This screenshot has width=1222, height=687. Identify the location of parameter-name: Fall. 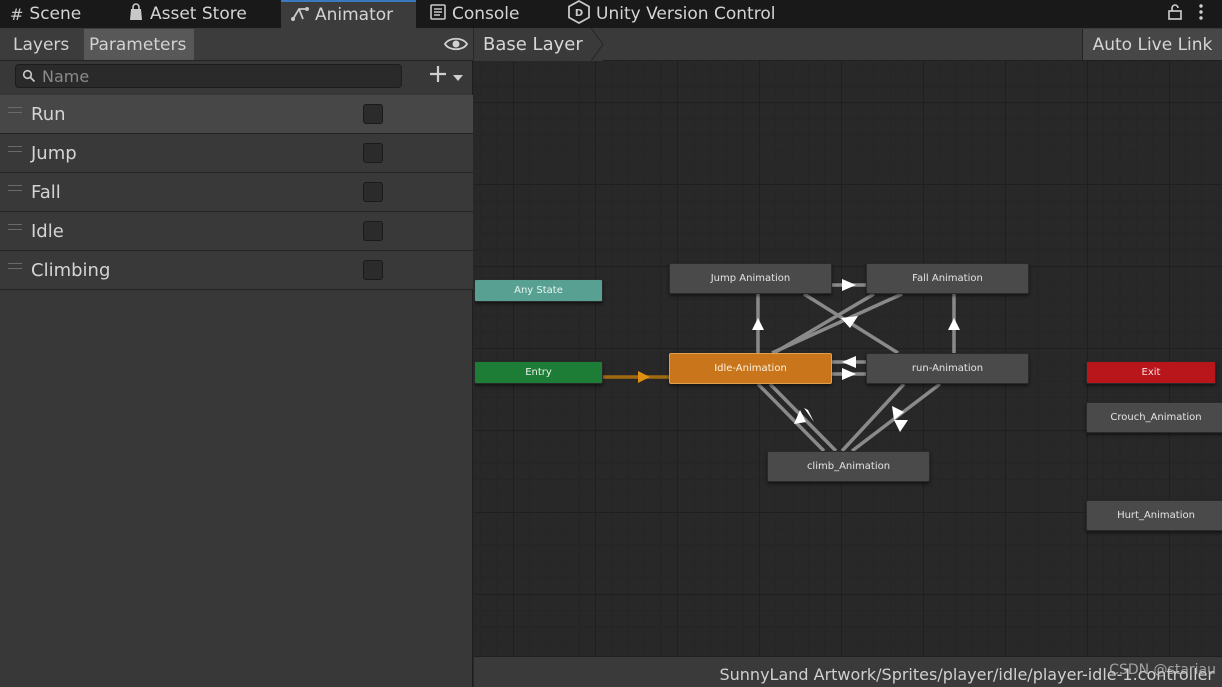
(46, 192).